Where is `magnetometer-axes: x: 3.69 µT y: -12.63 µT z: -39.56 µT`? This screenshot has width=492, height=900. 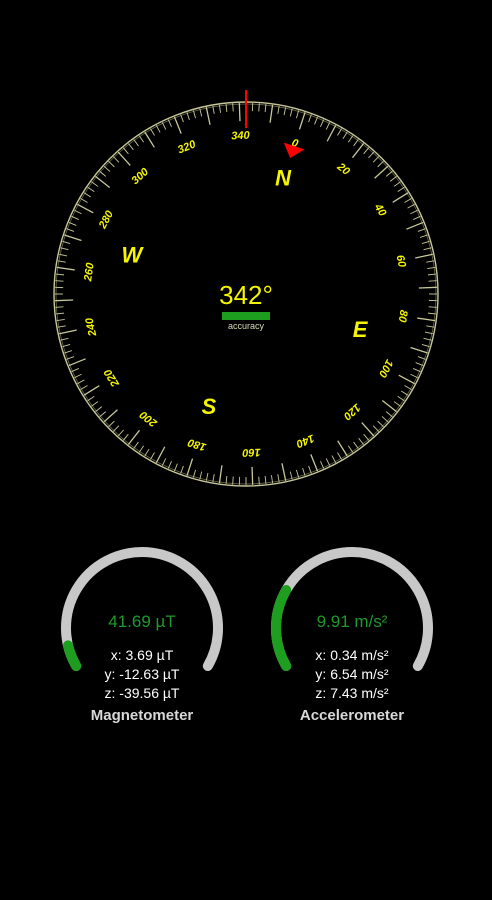 magnetometer-axes: x: 3.69 µT y: -12.63 µT z: -39.56 µT is located at coordinates (142, 674).